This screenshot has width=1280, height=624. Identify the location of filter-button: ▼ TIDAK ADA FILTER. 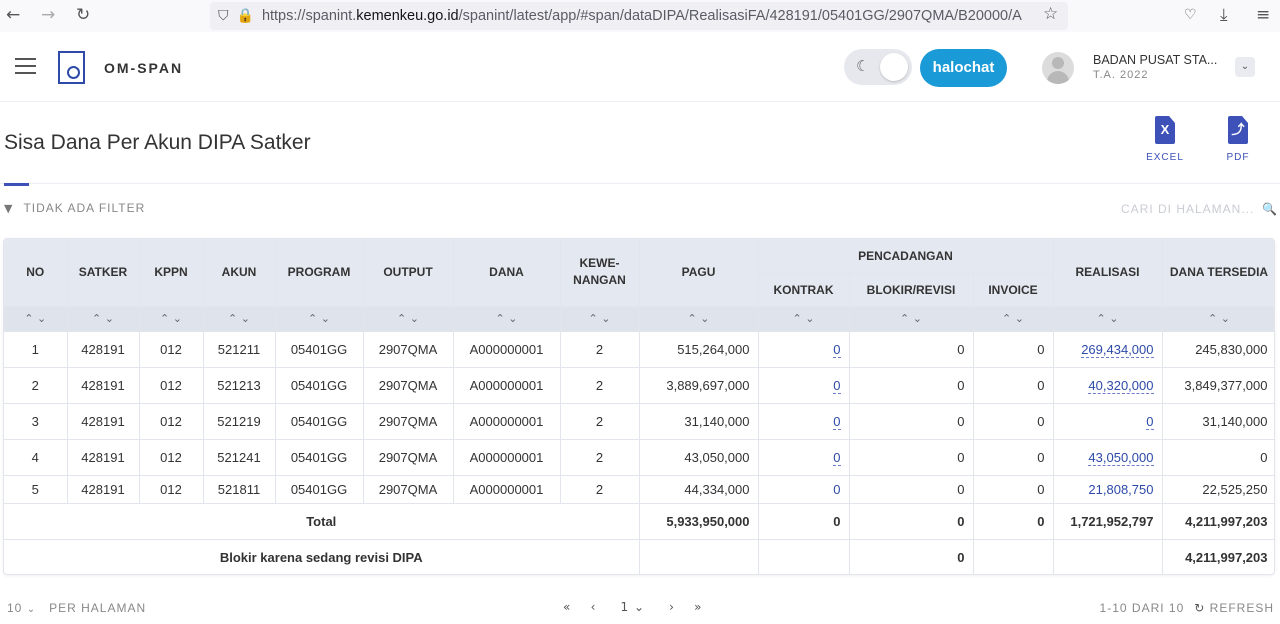
(74, 208).